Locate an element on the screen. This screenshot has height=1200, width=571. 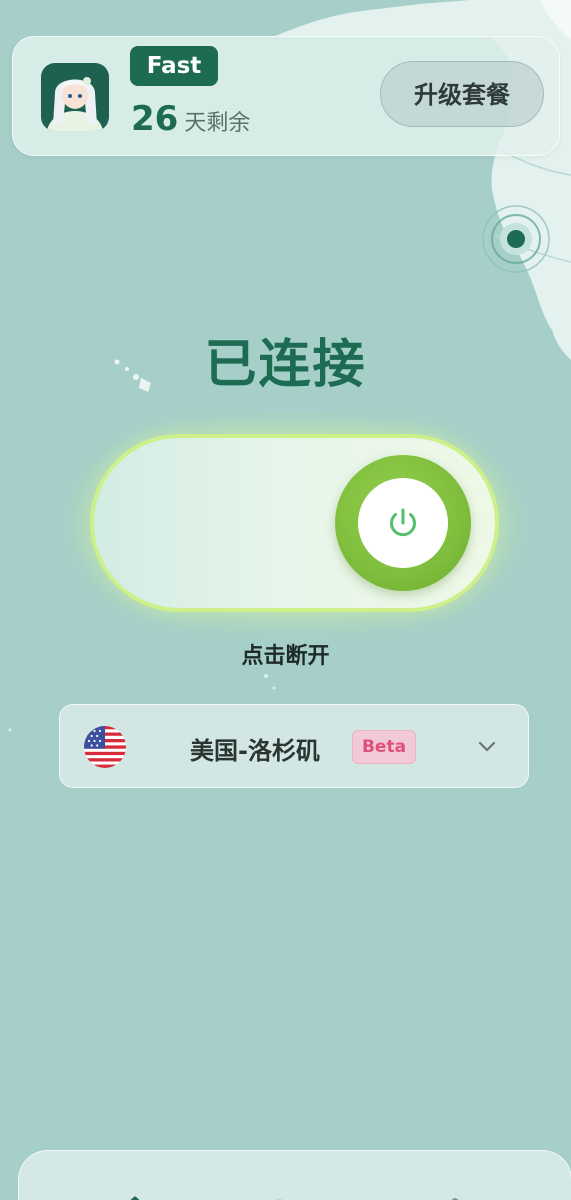
power-button is located at coordinates (403, 523).